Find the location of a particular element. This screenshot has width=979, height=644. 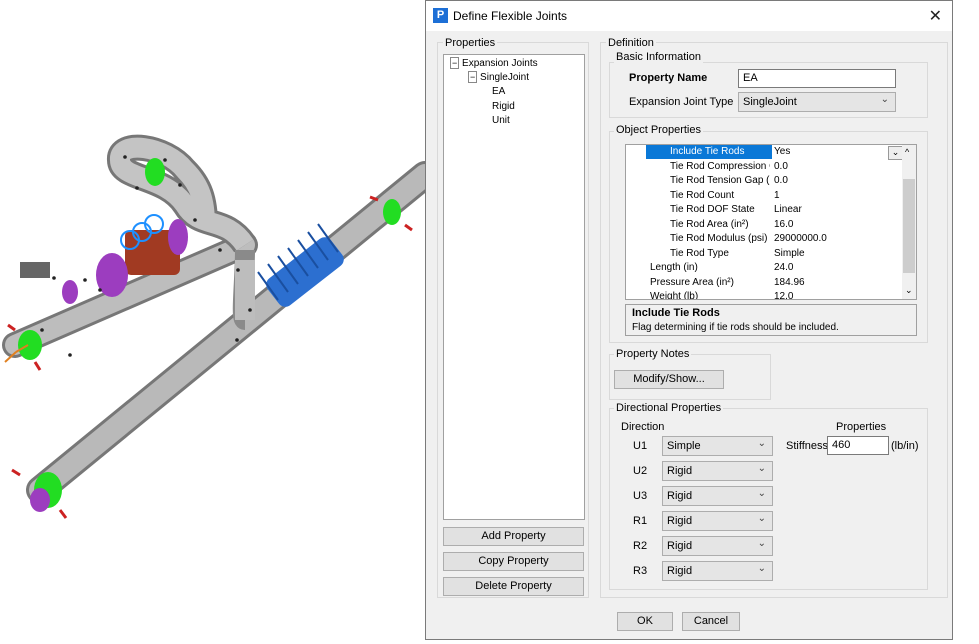

tree-leaf-rigid: Rigid is located at coordinates (503, 106).